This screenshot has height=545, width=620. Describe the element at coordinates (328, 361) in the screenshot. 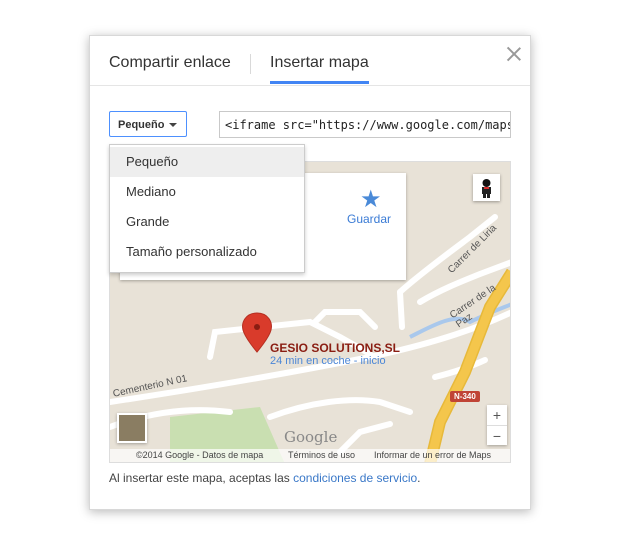

I see `drive-time-label: 24 min en coche - inicio` at that location.